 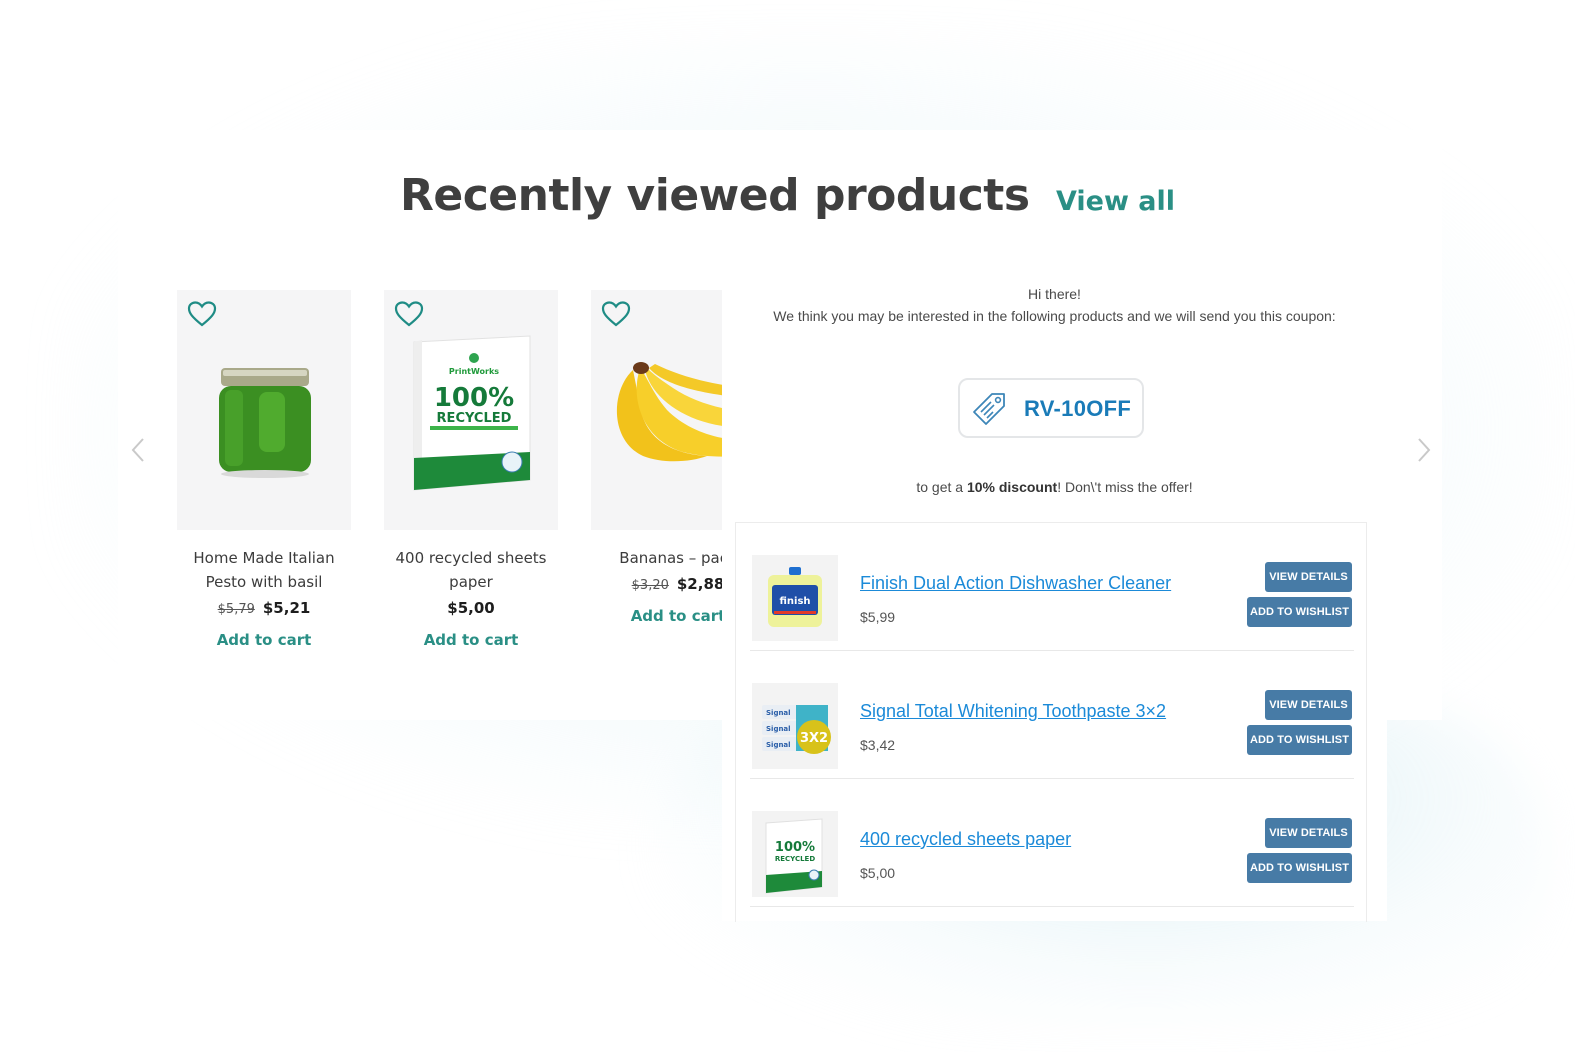 I want to click on paper-ream-thumb-image: 100% RECYCLED, so click(x=794, y=856).